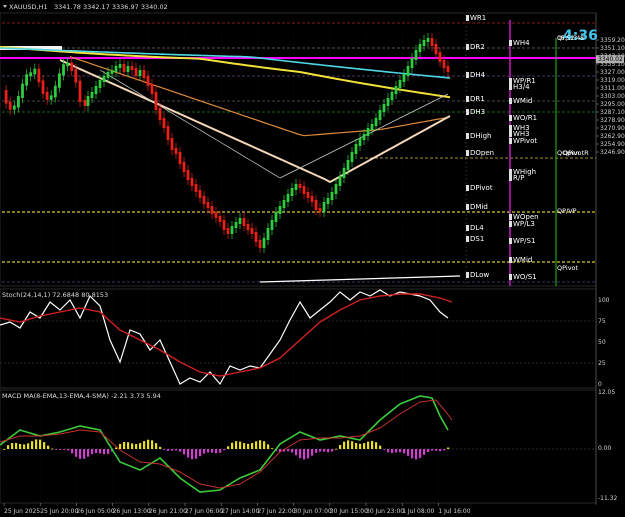 The width and height of the screenshot is (625, 517). What do you see at coordinates (612, 136) in the screenshot?
I see `price-label: 3262.90` at bounding box center [612, 136].